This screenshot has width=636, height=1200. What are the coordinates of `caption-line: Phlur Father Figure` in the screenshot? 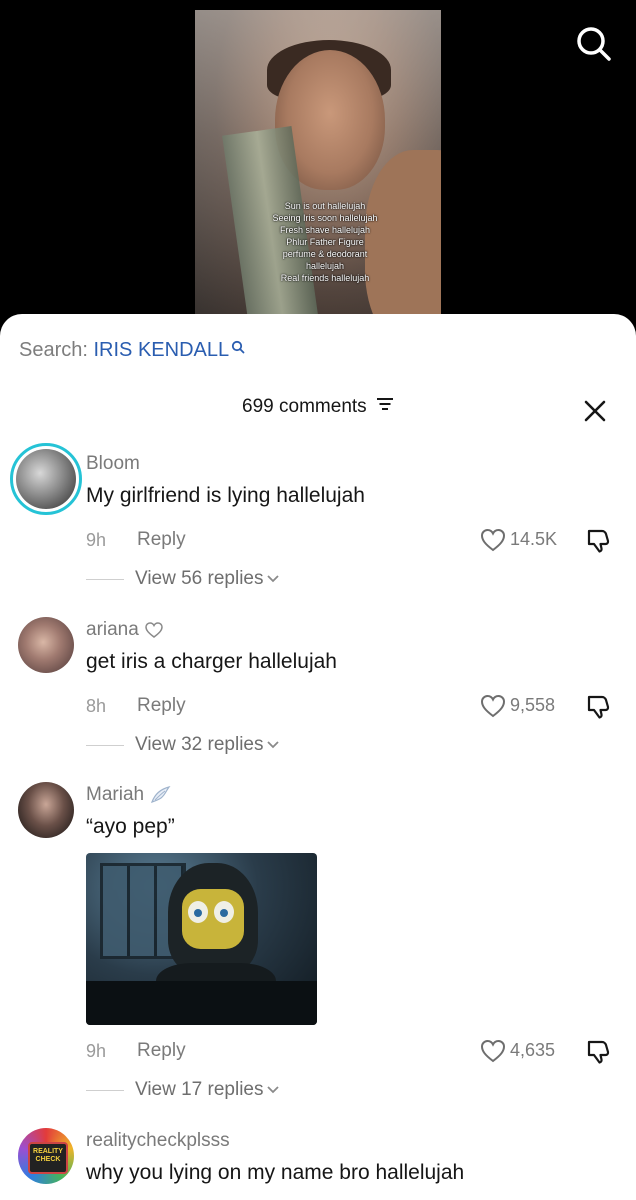 It's located at (325, 242).